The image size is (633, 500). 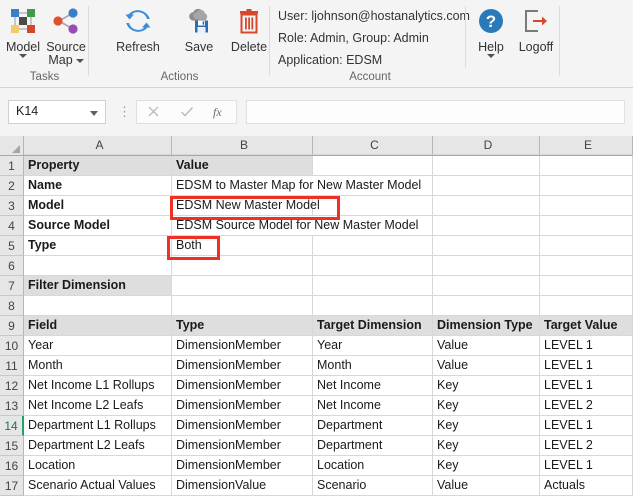 What do you see at coordinates (586, 286) in the screenshot?
I see `cell-E7` at bounding box center [586, 286].